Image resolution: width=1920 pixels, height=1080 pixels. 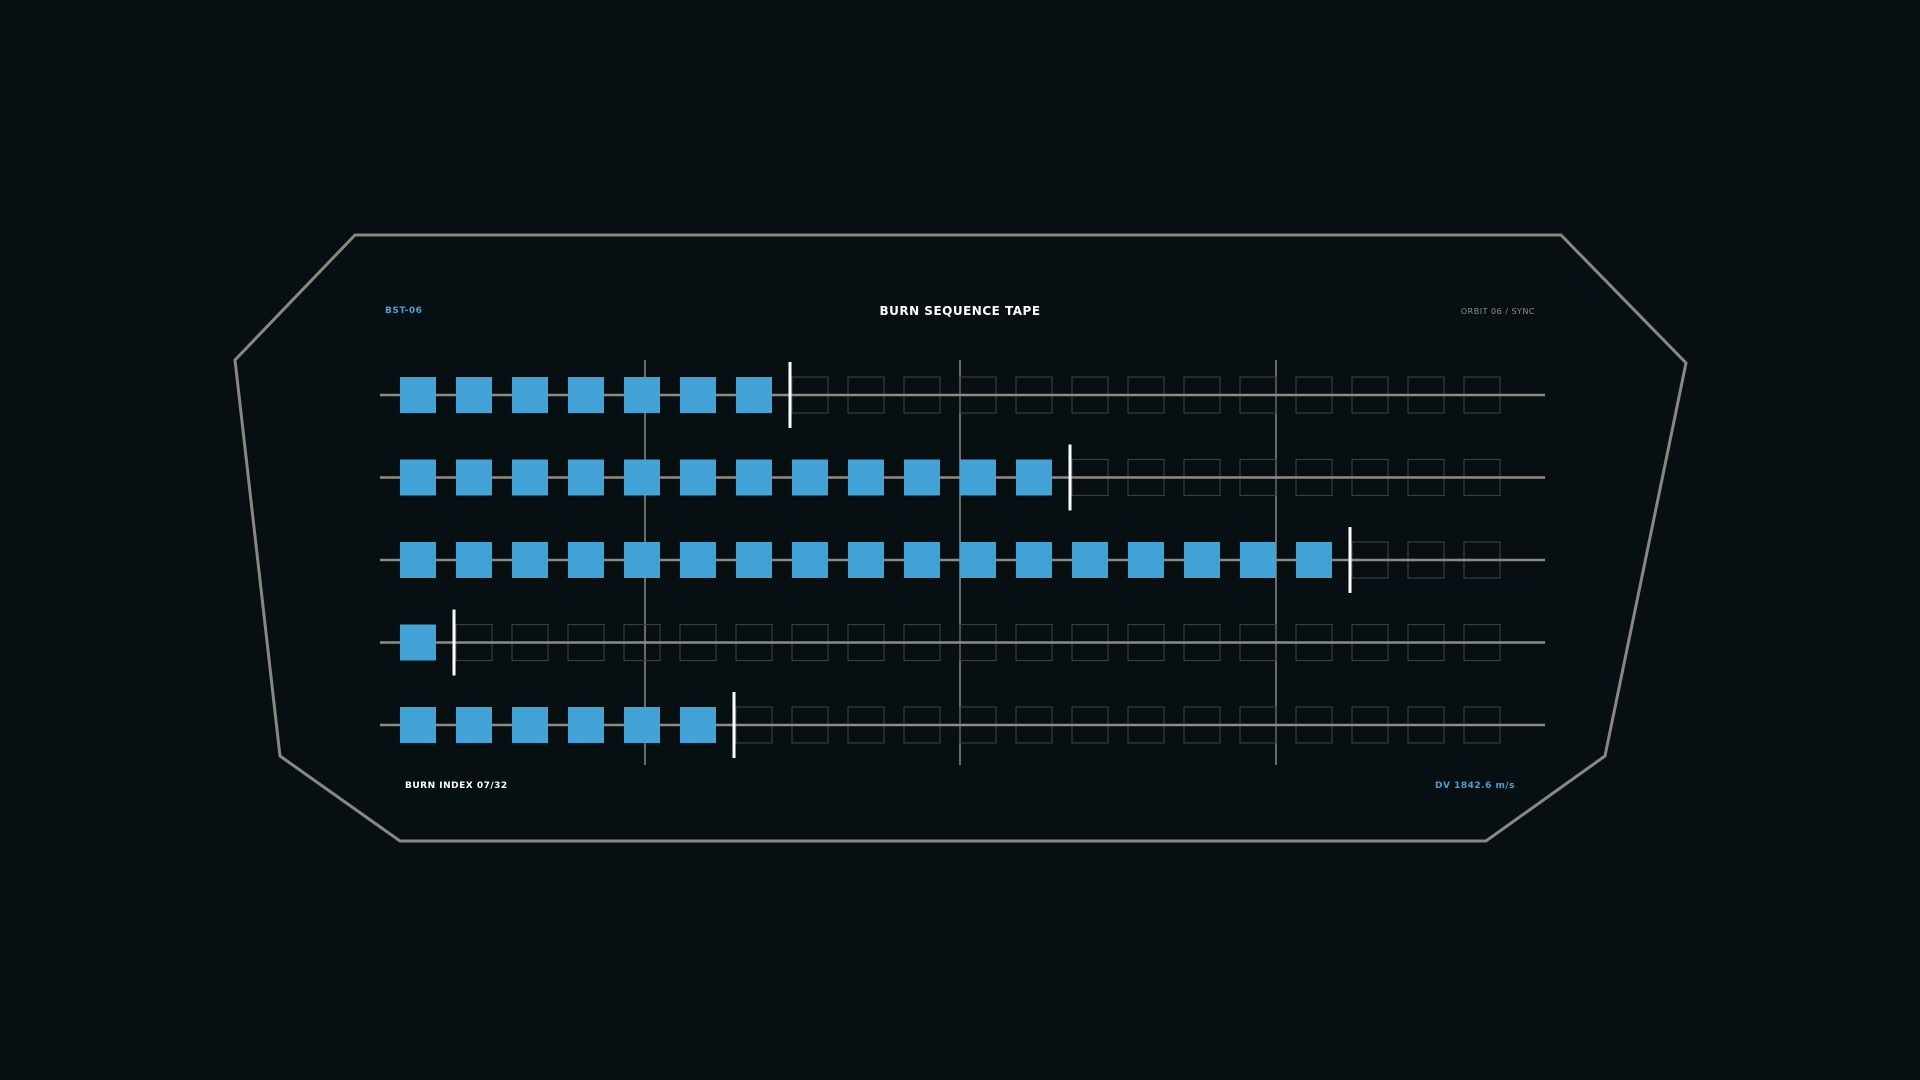 I want to click on panel-title: BURN SEQUENCE TAPE, so click(x=960, y=311).